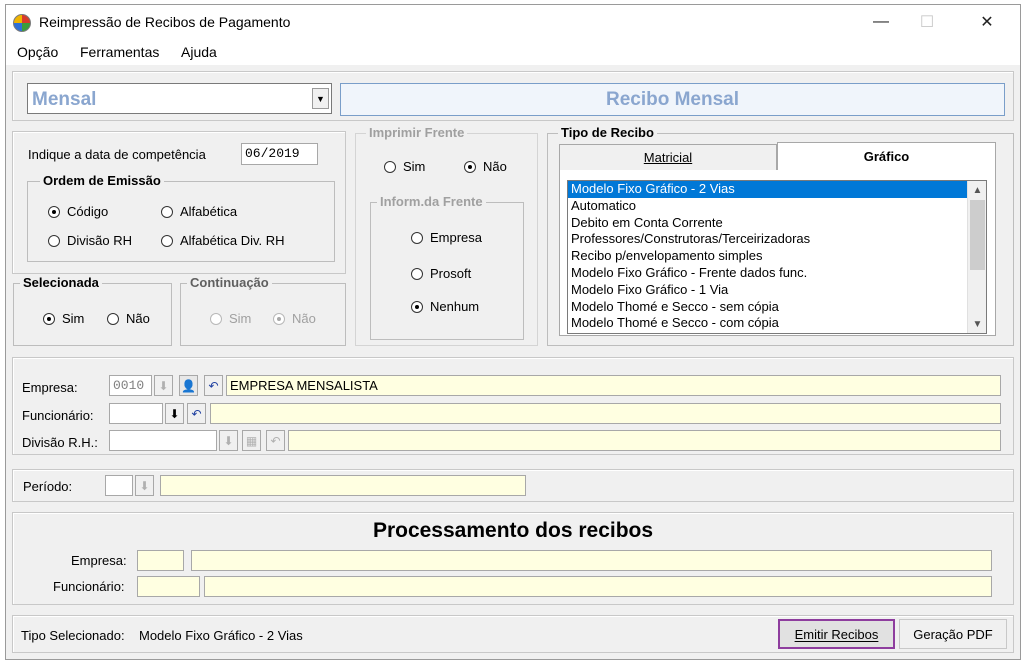  I want to click on menu-bar: Opção Ferramentas Ajuda, so click(513, 52).